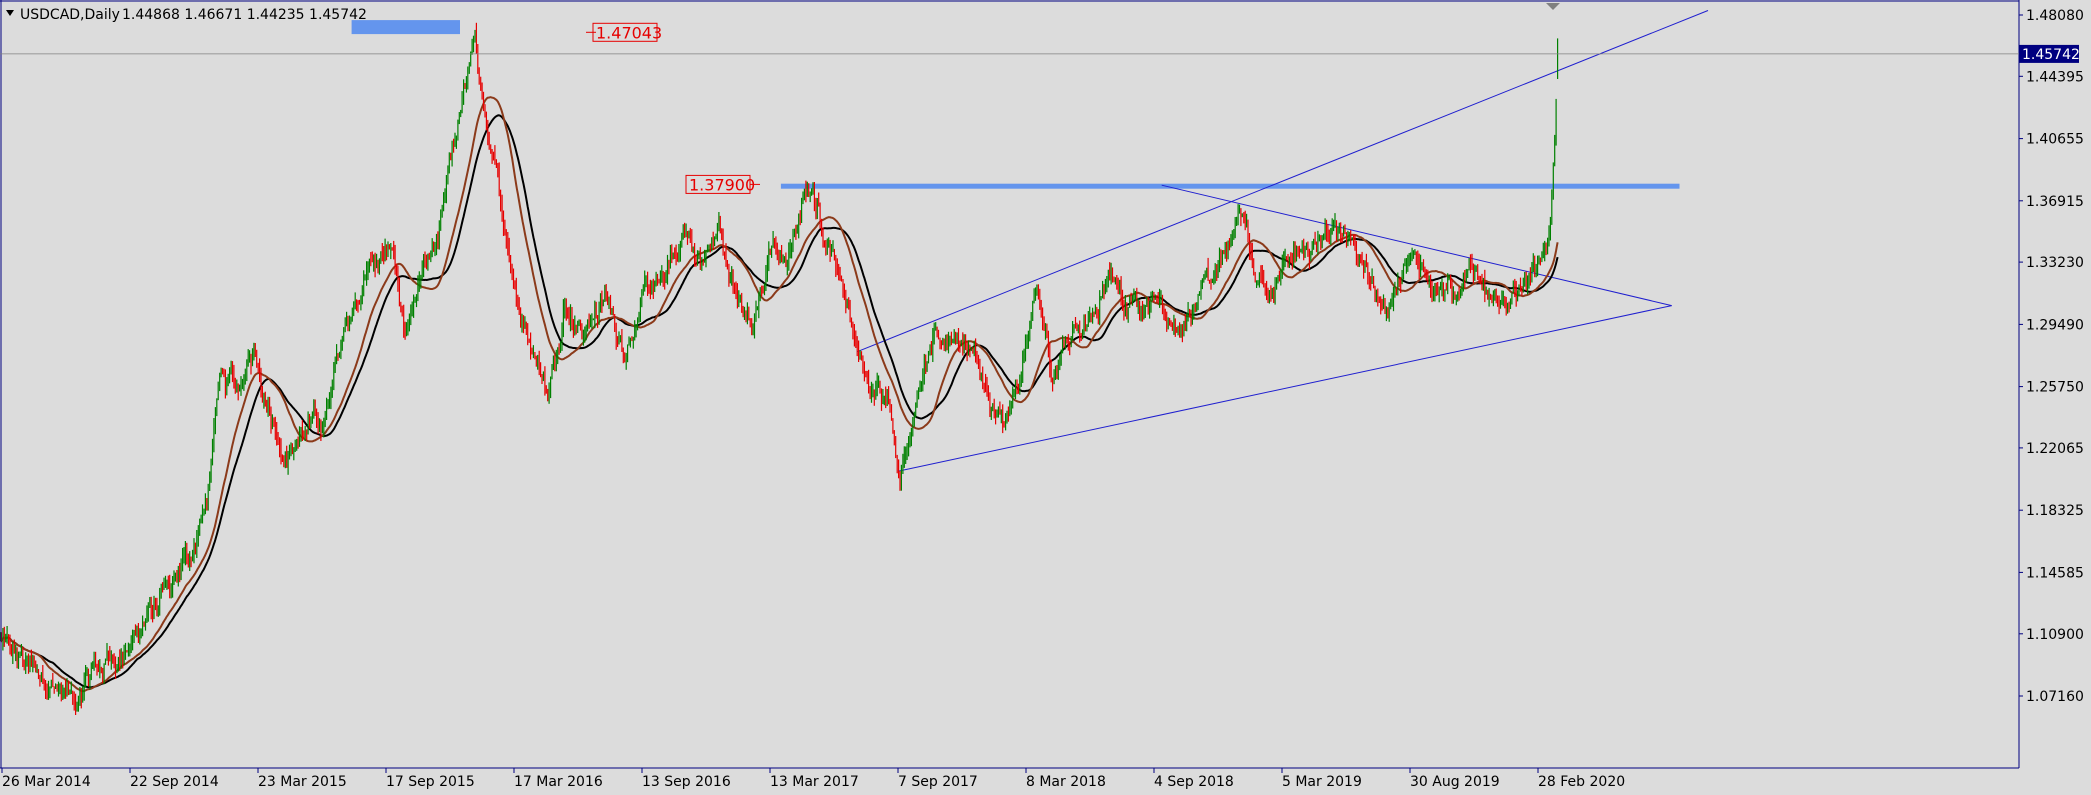 This screenshot has height=795, width=2091. I want to click on x-tick-label: 26 Mar 2014, so click(46, 782).